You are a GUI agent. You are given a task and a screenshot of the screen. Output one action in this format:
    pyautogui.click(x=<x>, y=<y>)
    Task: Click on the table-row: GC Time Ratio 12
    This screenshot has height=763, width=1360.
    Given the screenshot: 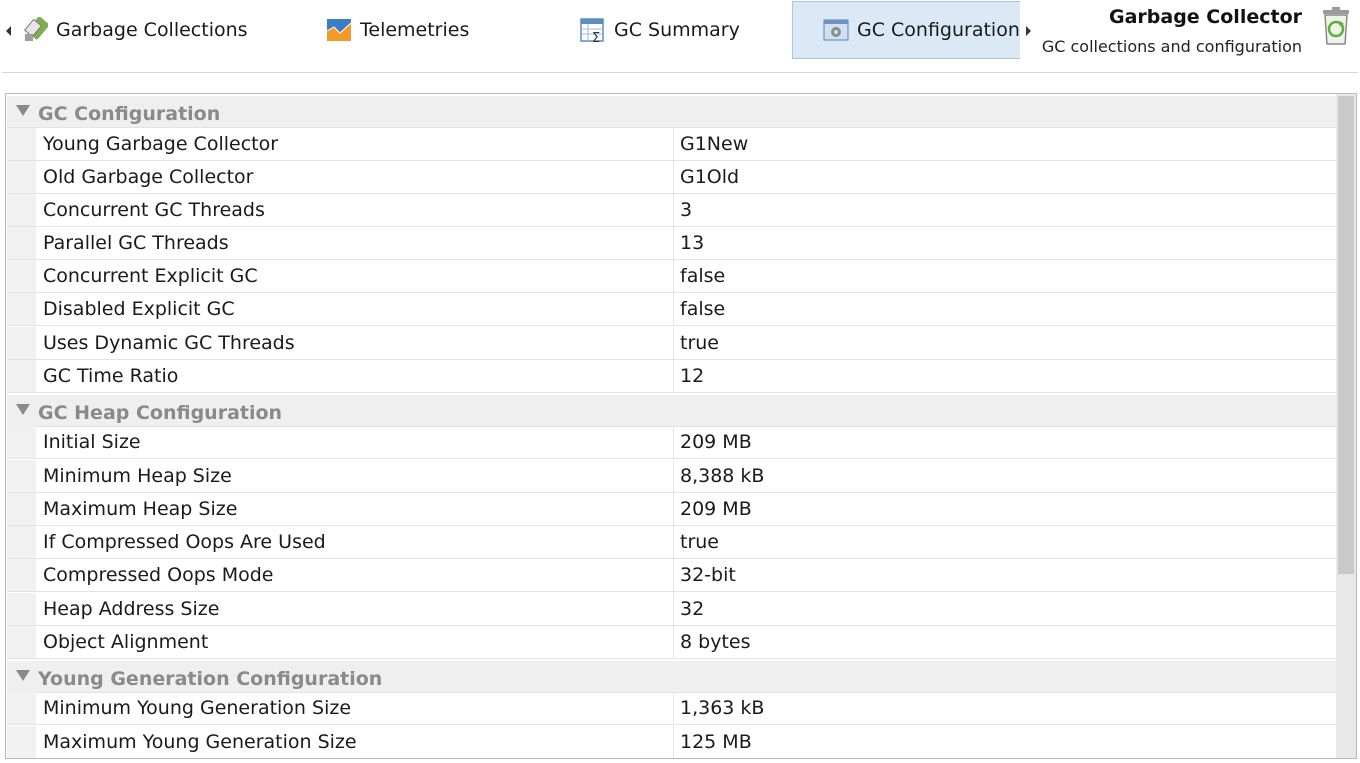 What is the action you would take?
    pyautogui.click(x=671, y=376)
    